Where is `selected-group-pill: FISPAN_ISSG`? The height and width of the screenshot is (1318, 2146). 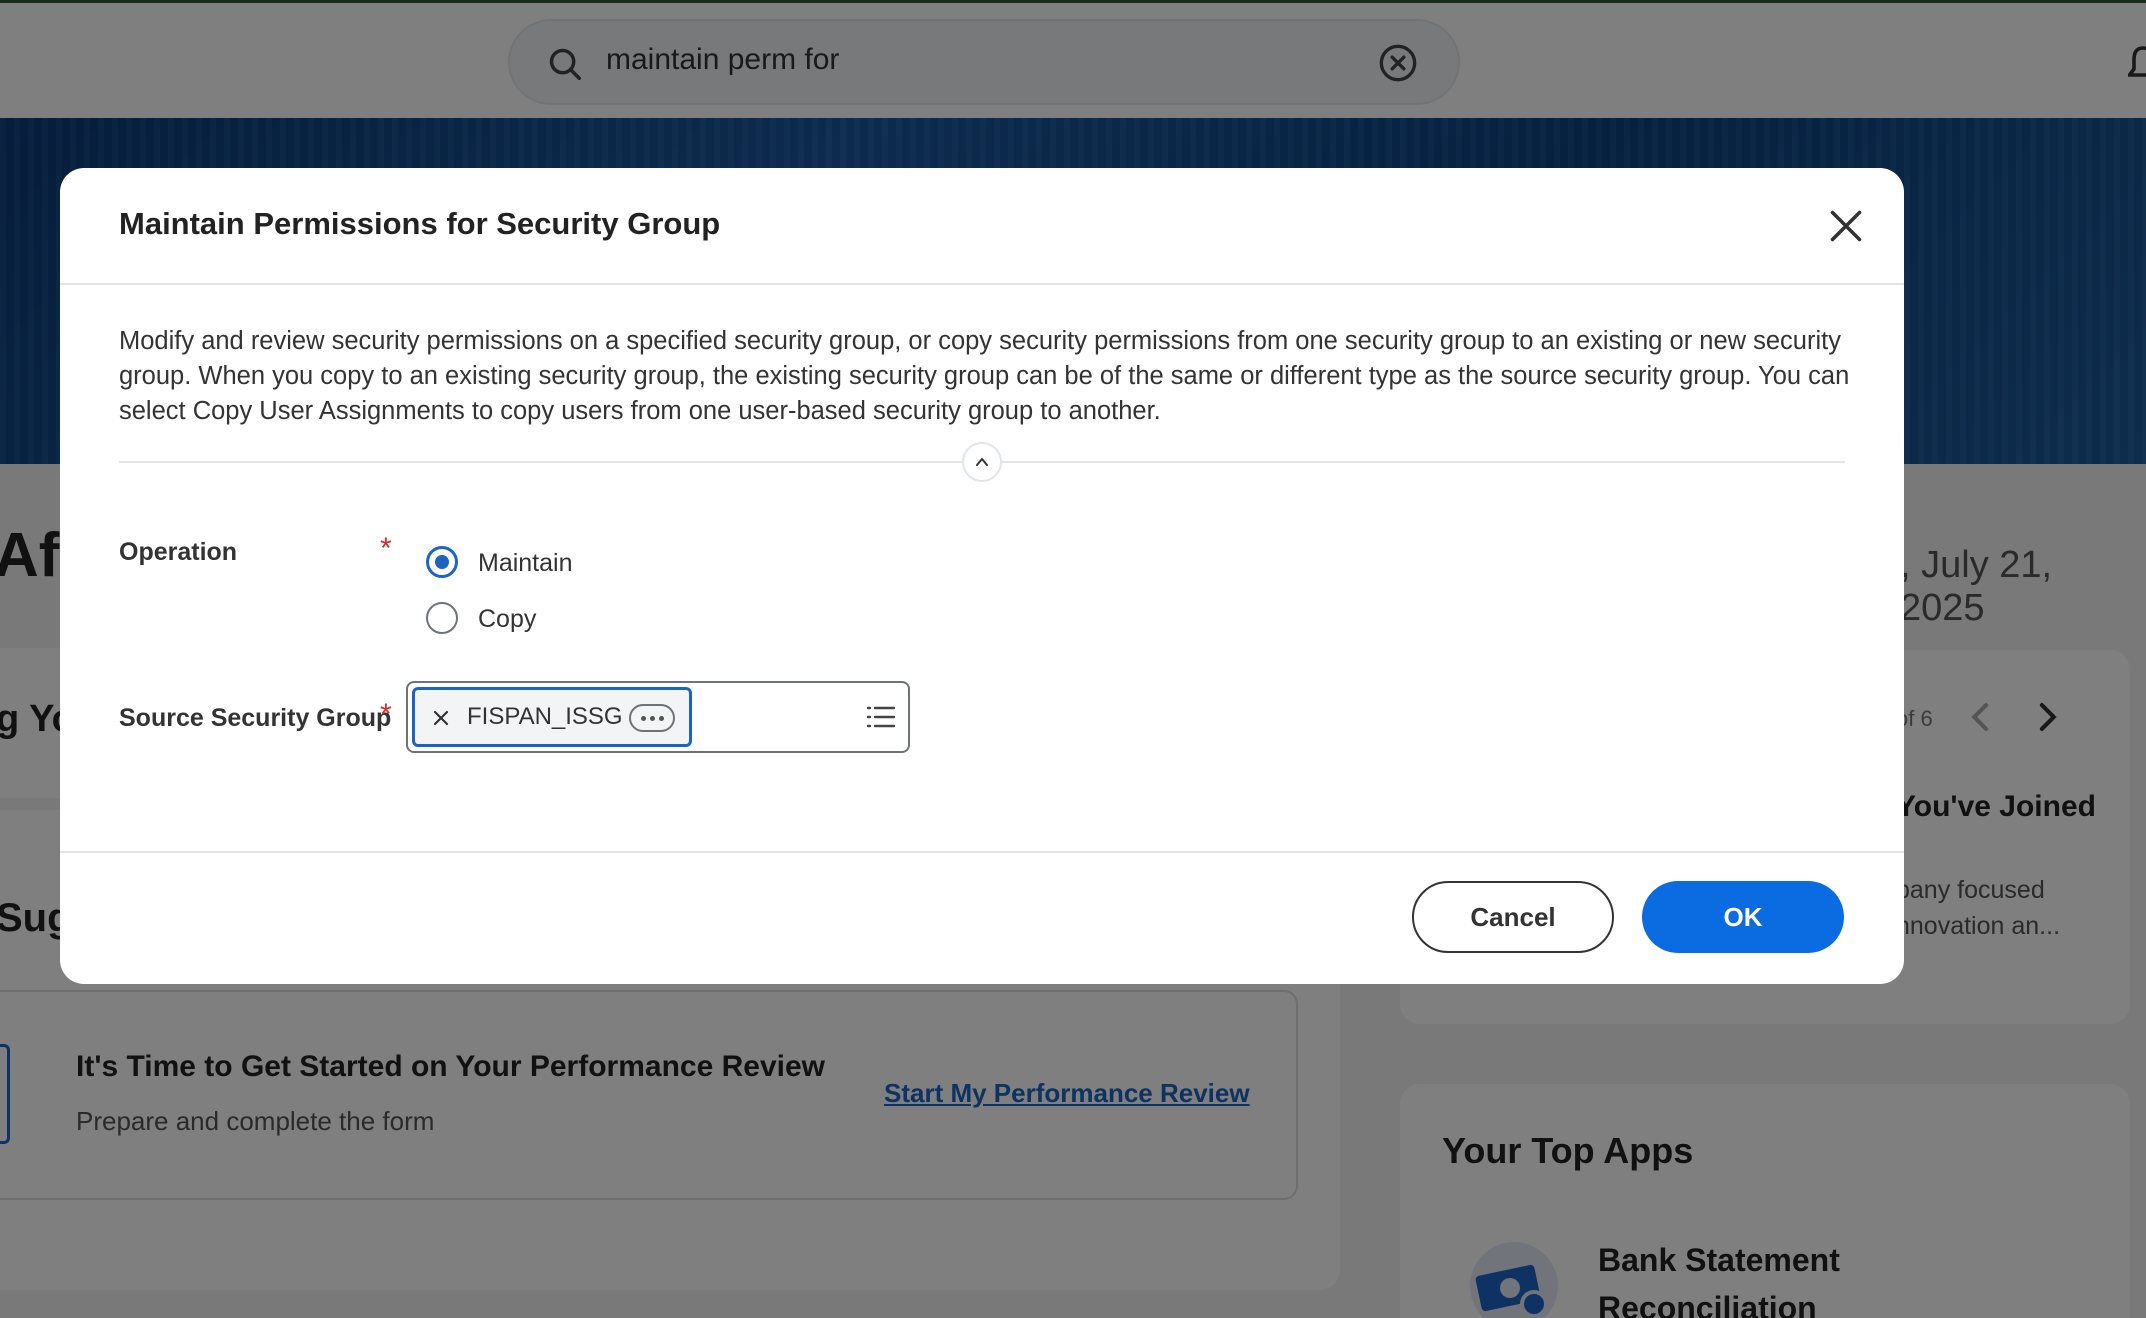 selected-group-pill: FISPAN_ISSG is located at coordinates (552, 717).